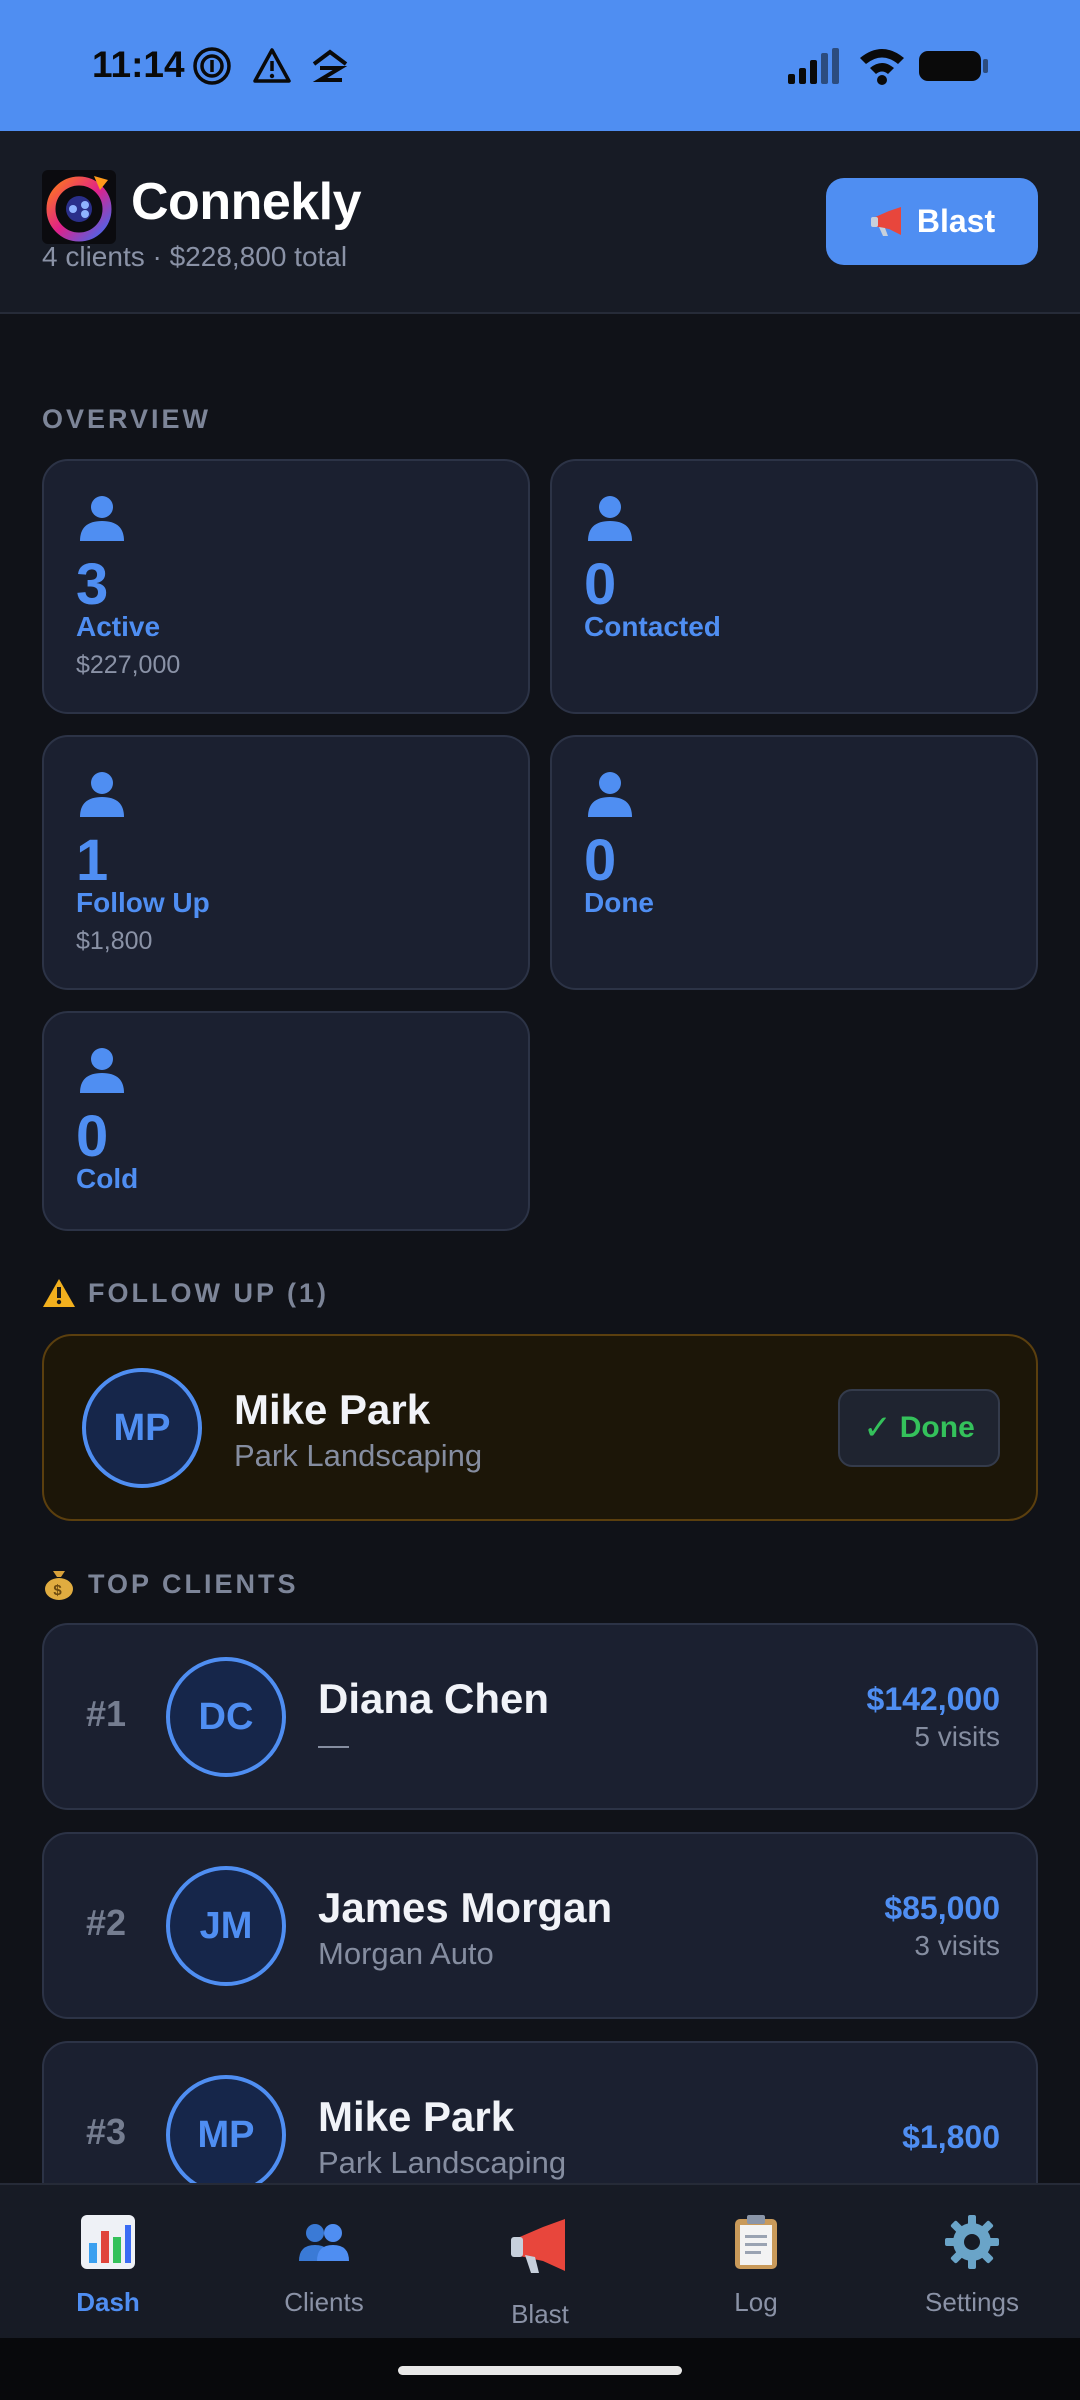  I want to click on status-time: 11:14, so click(138, 64).